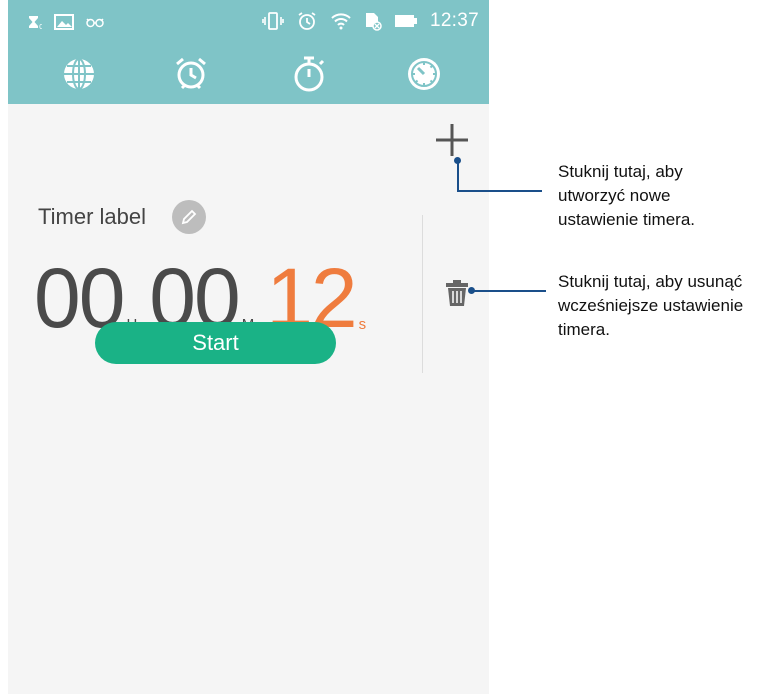 Image resolution: width=782 pixels, height=694 pixels. Describe the element at coordinates (34, 22) in the screenshot. I see `hourglass-notification-icon: 0` at that location.